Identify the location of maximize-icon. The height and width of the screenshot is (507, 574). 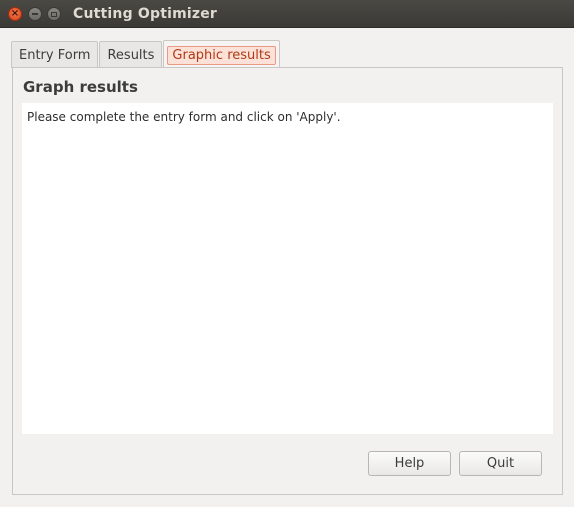
(54, 14).